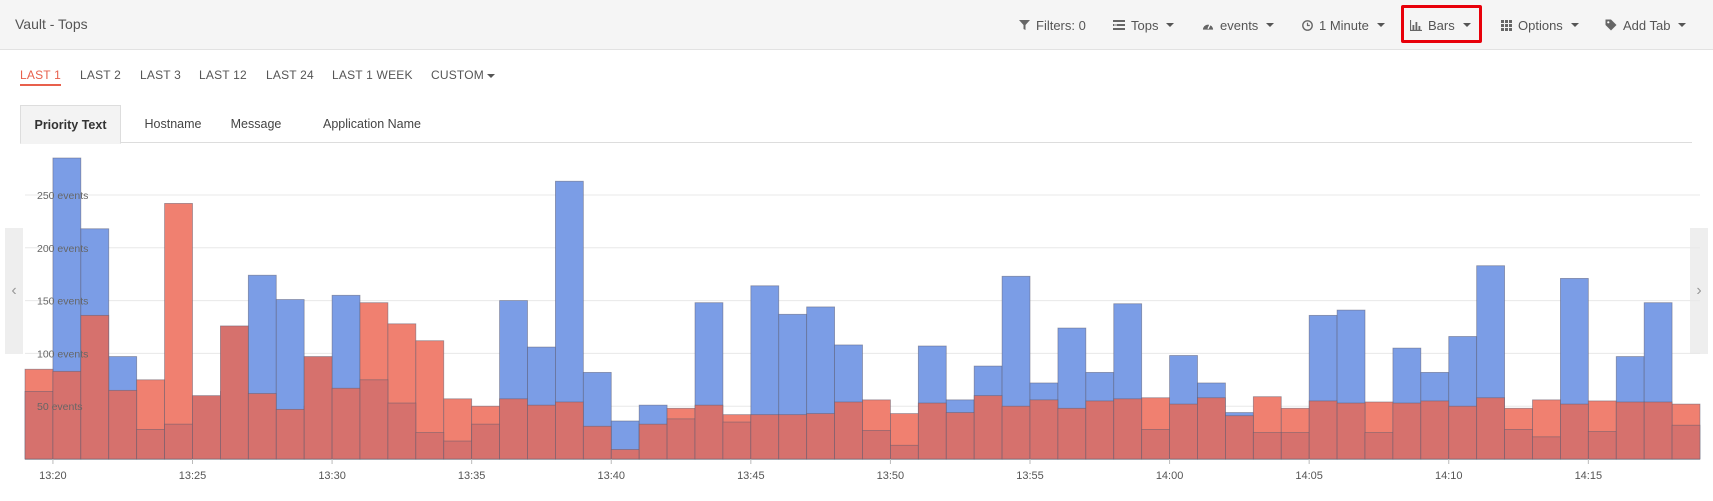 The height and width of the screenshot is (501, 1713). What do you see at coordinates (1170, 476) in the screenshot?
I see `x-tick-label: 14:00` at bounding box center [1170, 476].